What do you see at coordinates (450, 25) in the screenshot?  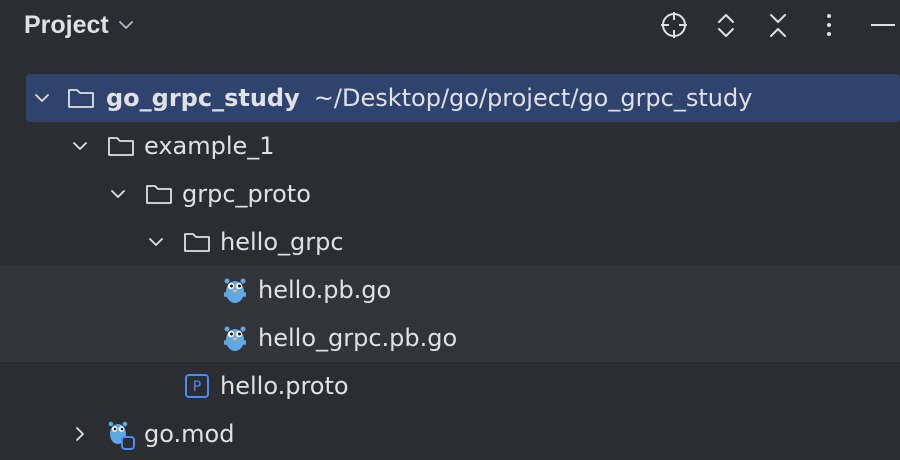 I see `project-panel-header: Project` at bounding box center [450, 25].